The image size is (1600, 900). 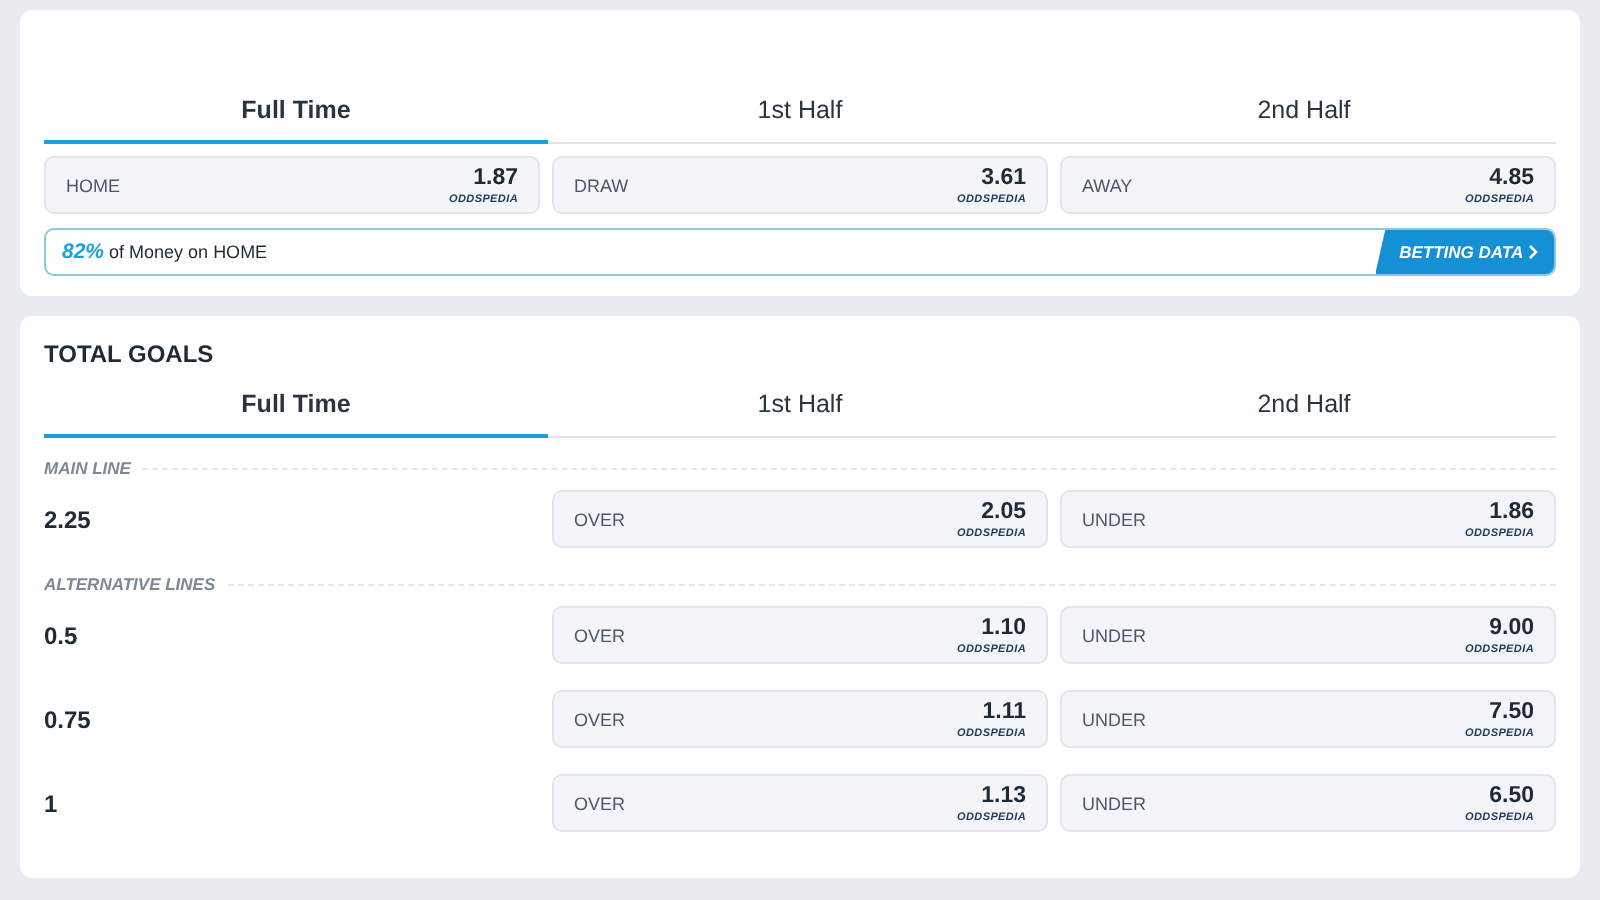 What do you see at coordinates (130, 584) in the screenshot?
I see `section-heading: ALTERNATIVE LINES` at bounding box center [130, 584].